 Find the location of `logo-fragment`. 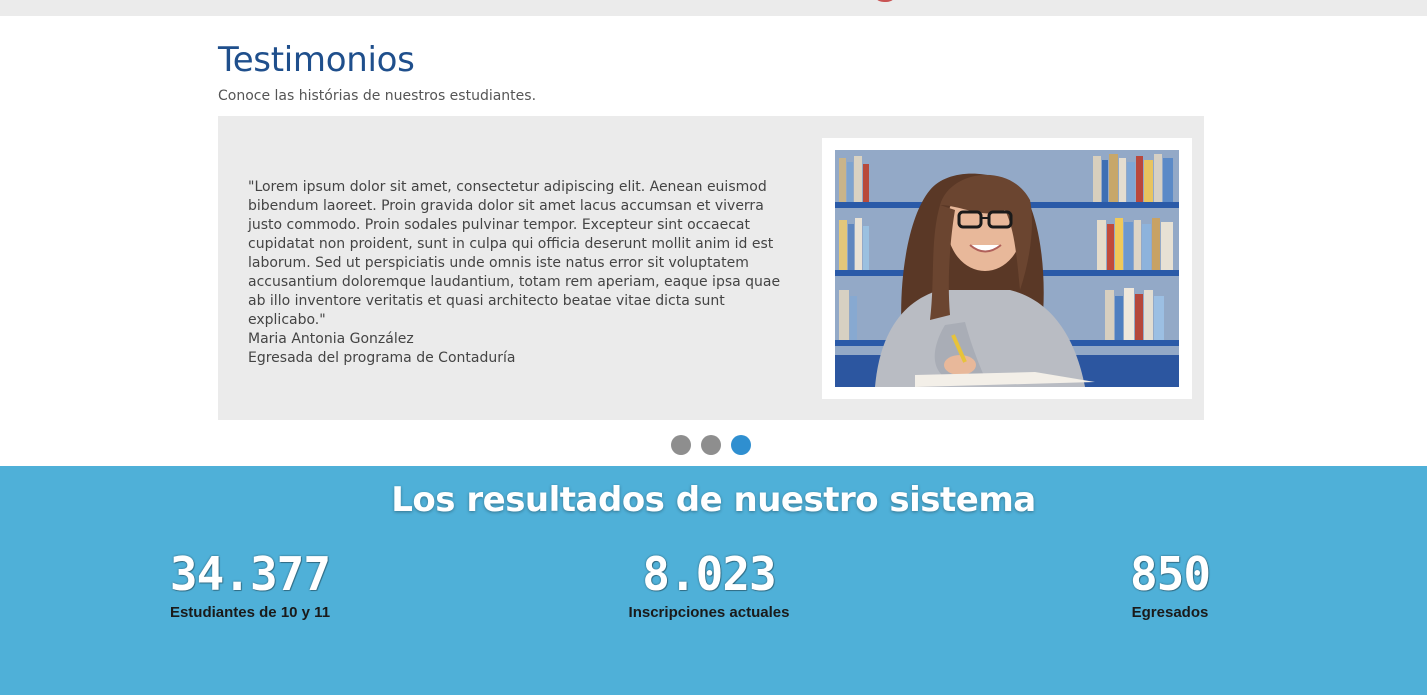

logo-fragment is located at coordinates (885, 1).